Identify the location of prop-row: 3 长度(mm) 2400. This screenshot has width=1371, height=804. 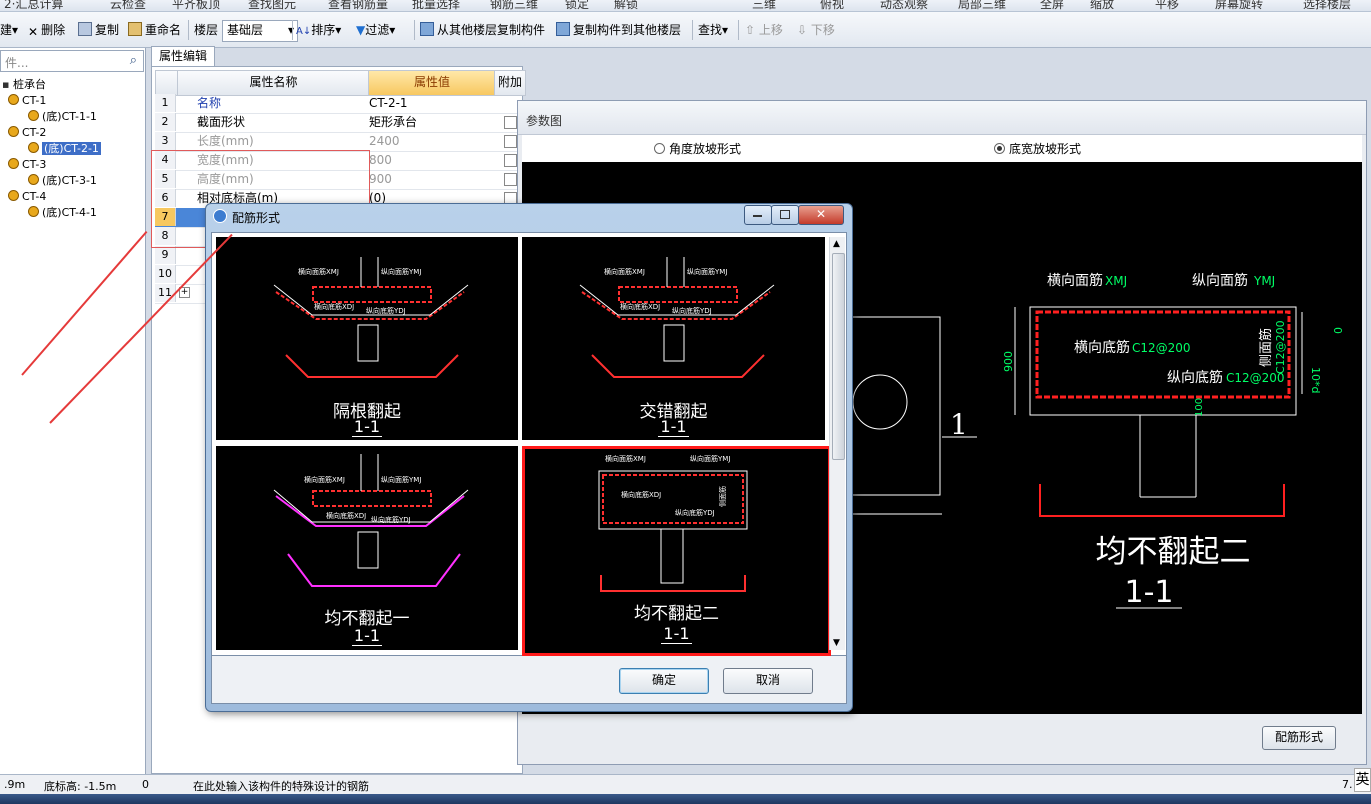
(339, 142).